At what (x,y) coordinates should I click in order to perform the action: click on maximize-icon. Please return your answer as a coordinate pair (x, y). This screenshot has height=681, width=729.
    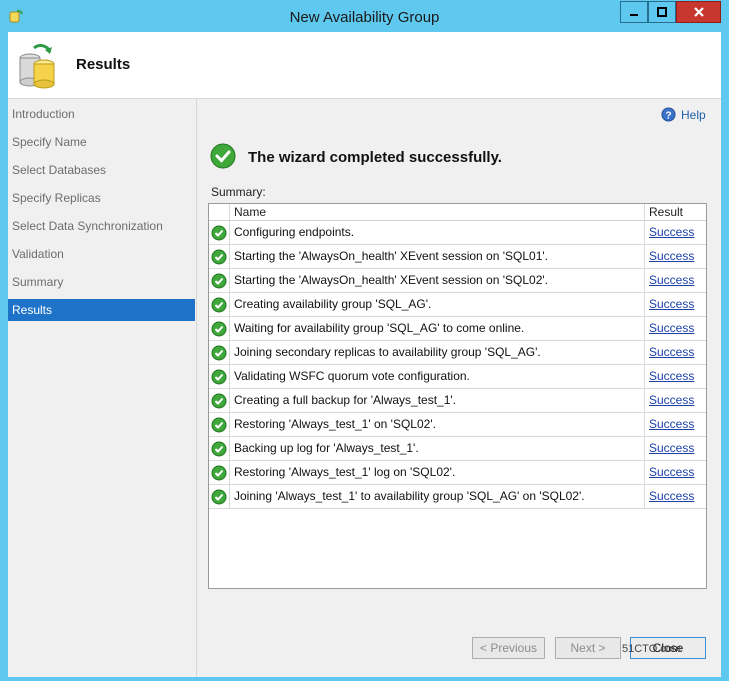
    Looking at the image, I should click on (662, 12).